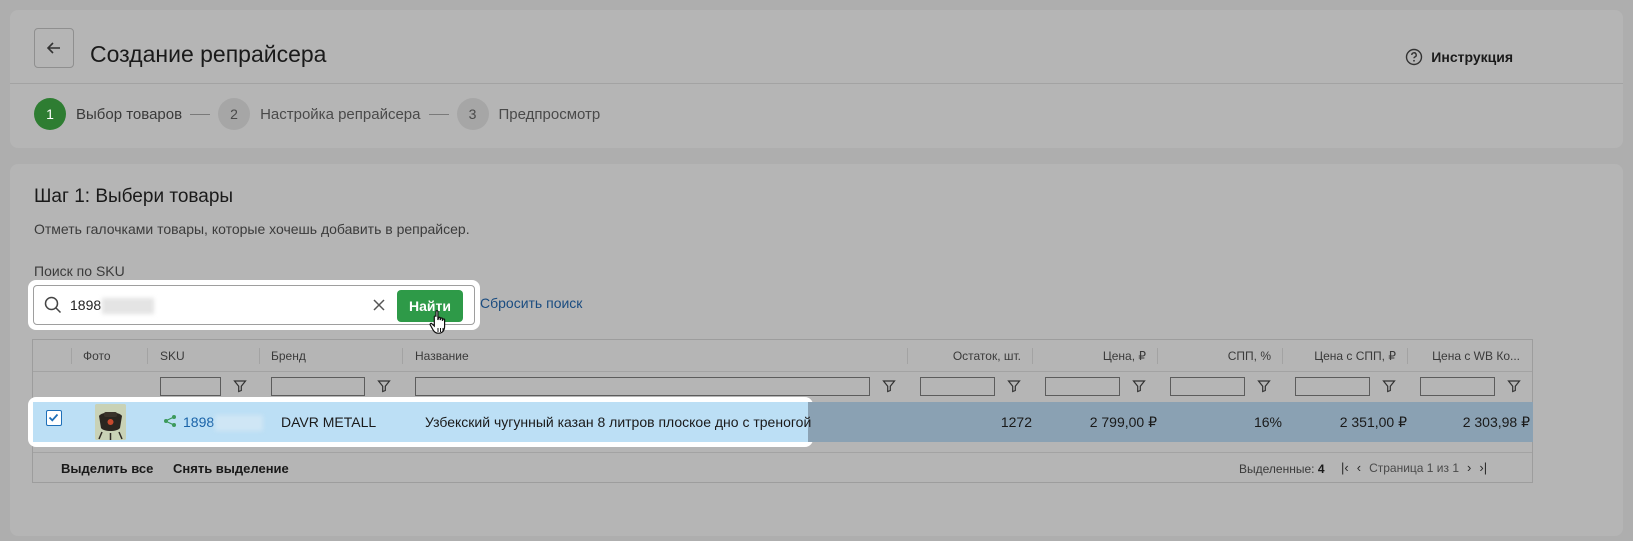  I want to click on last-page-icon: ›|, so click(1483, 467).